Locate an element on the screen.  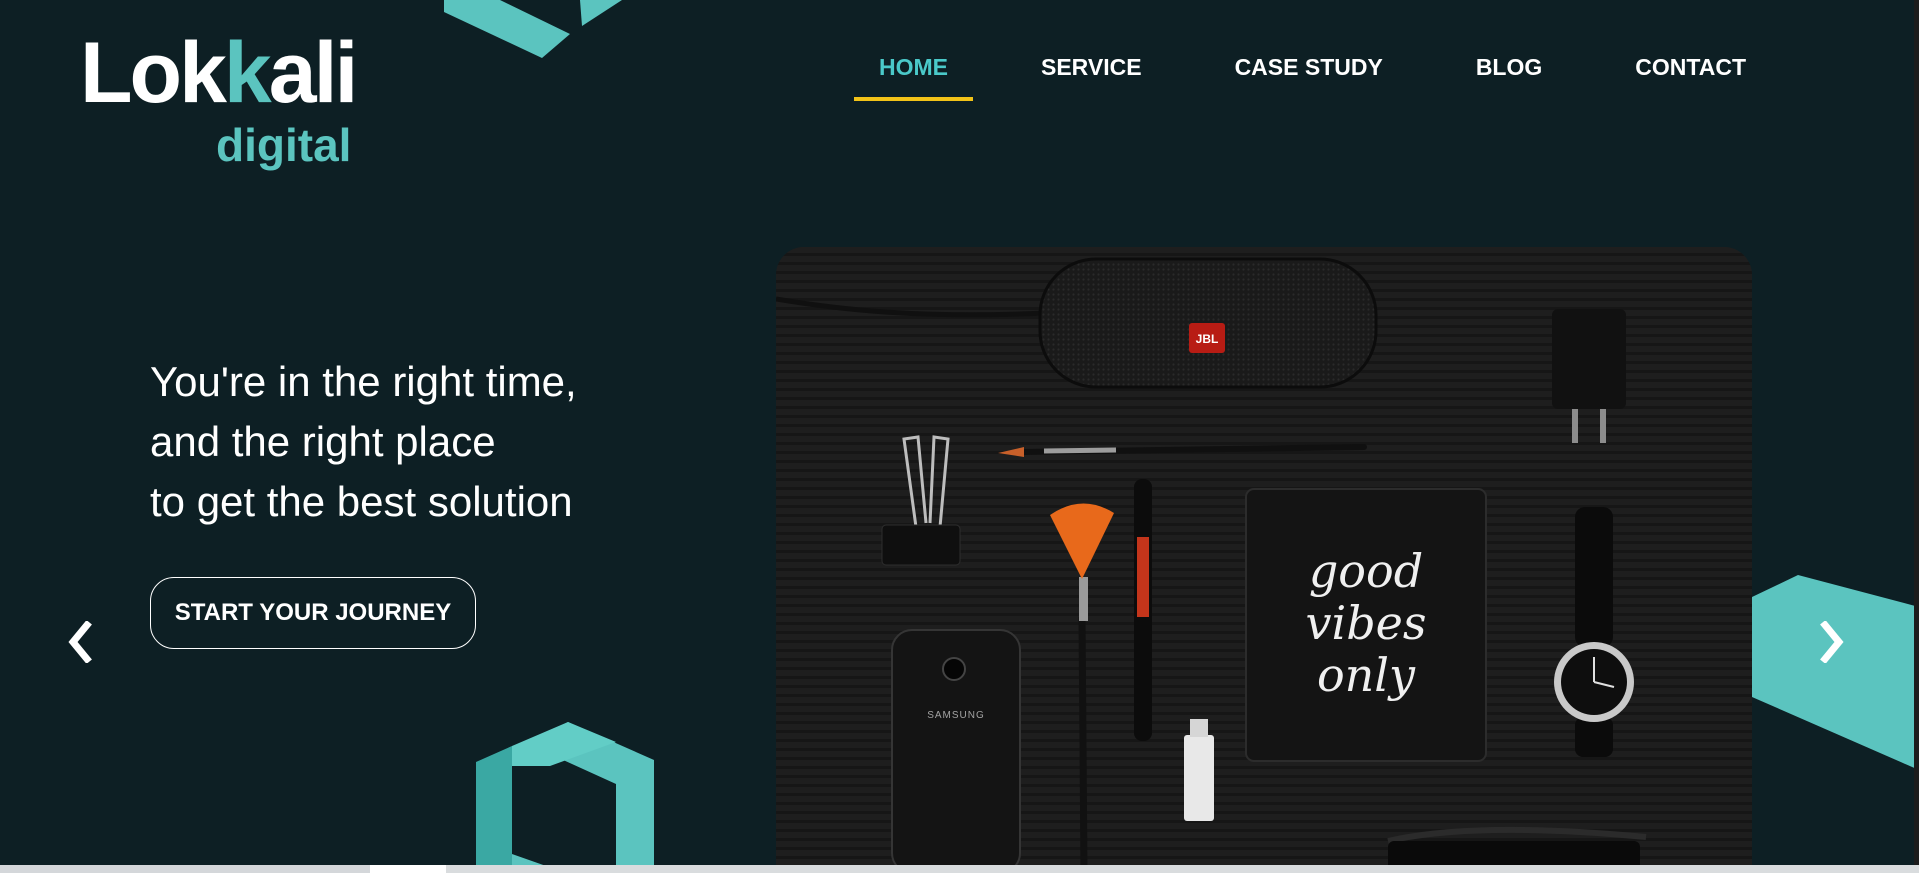
nav-blog: BLOG is located at coordinates (1509, 73).